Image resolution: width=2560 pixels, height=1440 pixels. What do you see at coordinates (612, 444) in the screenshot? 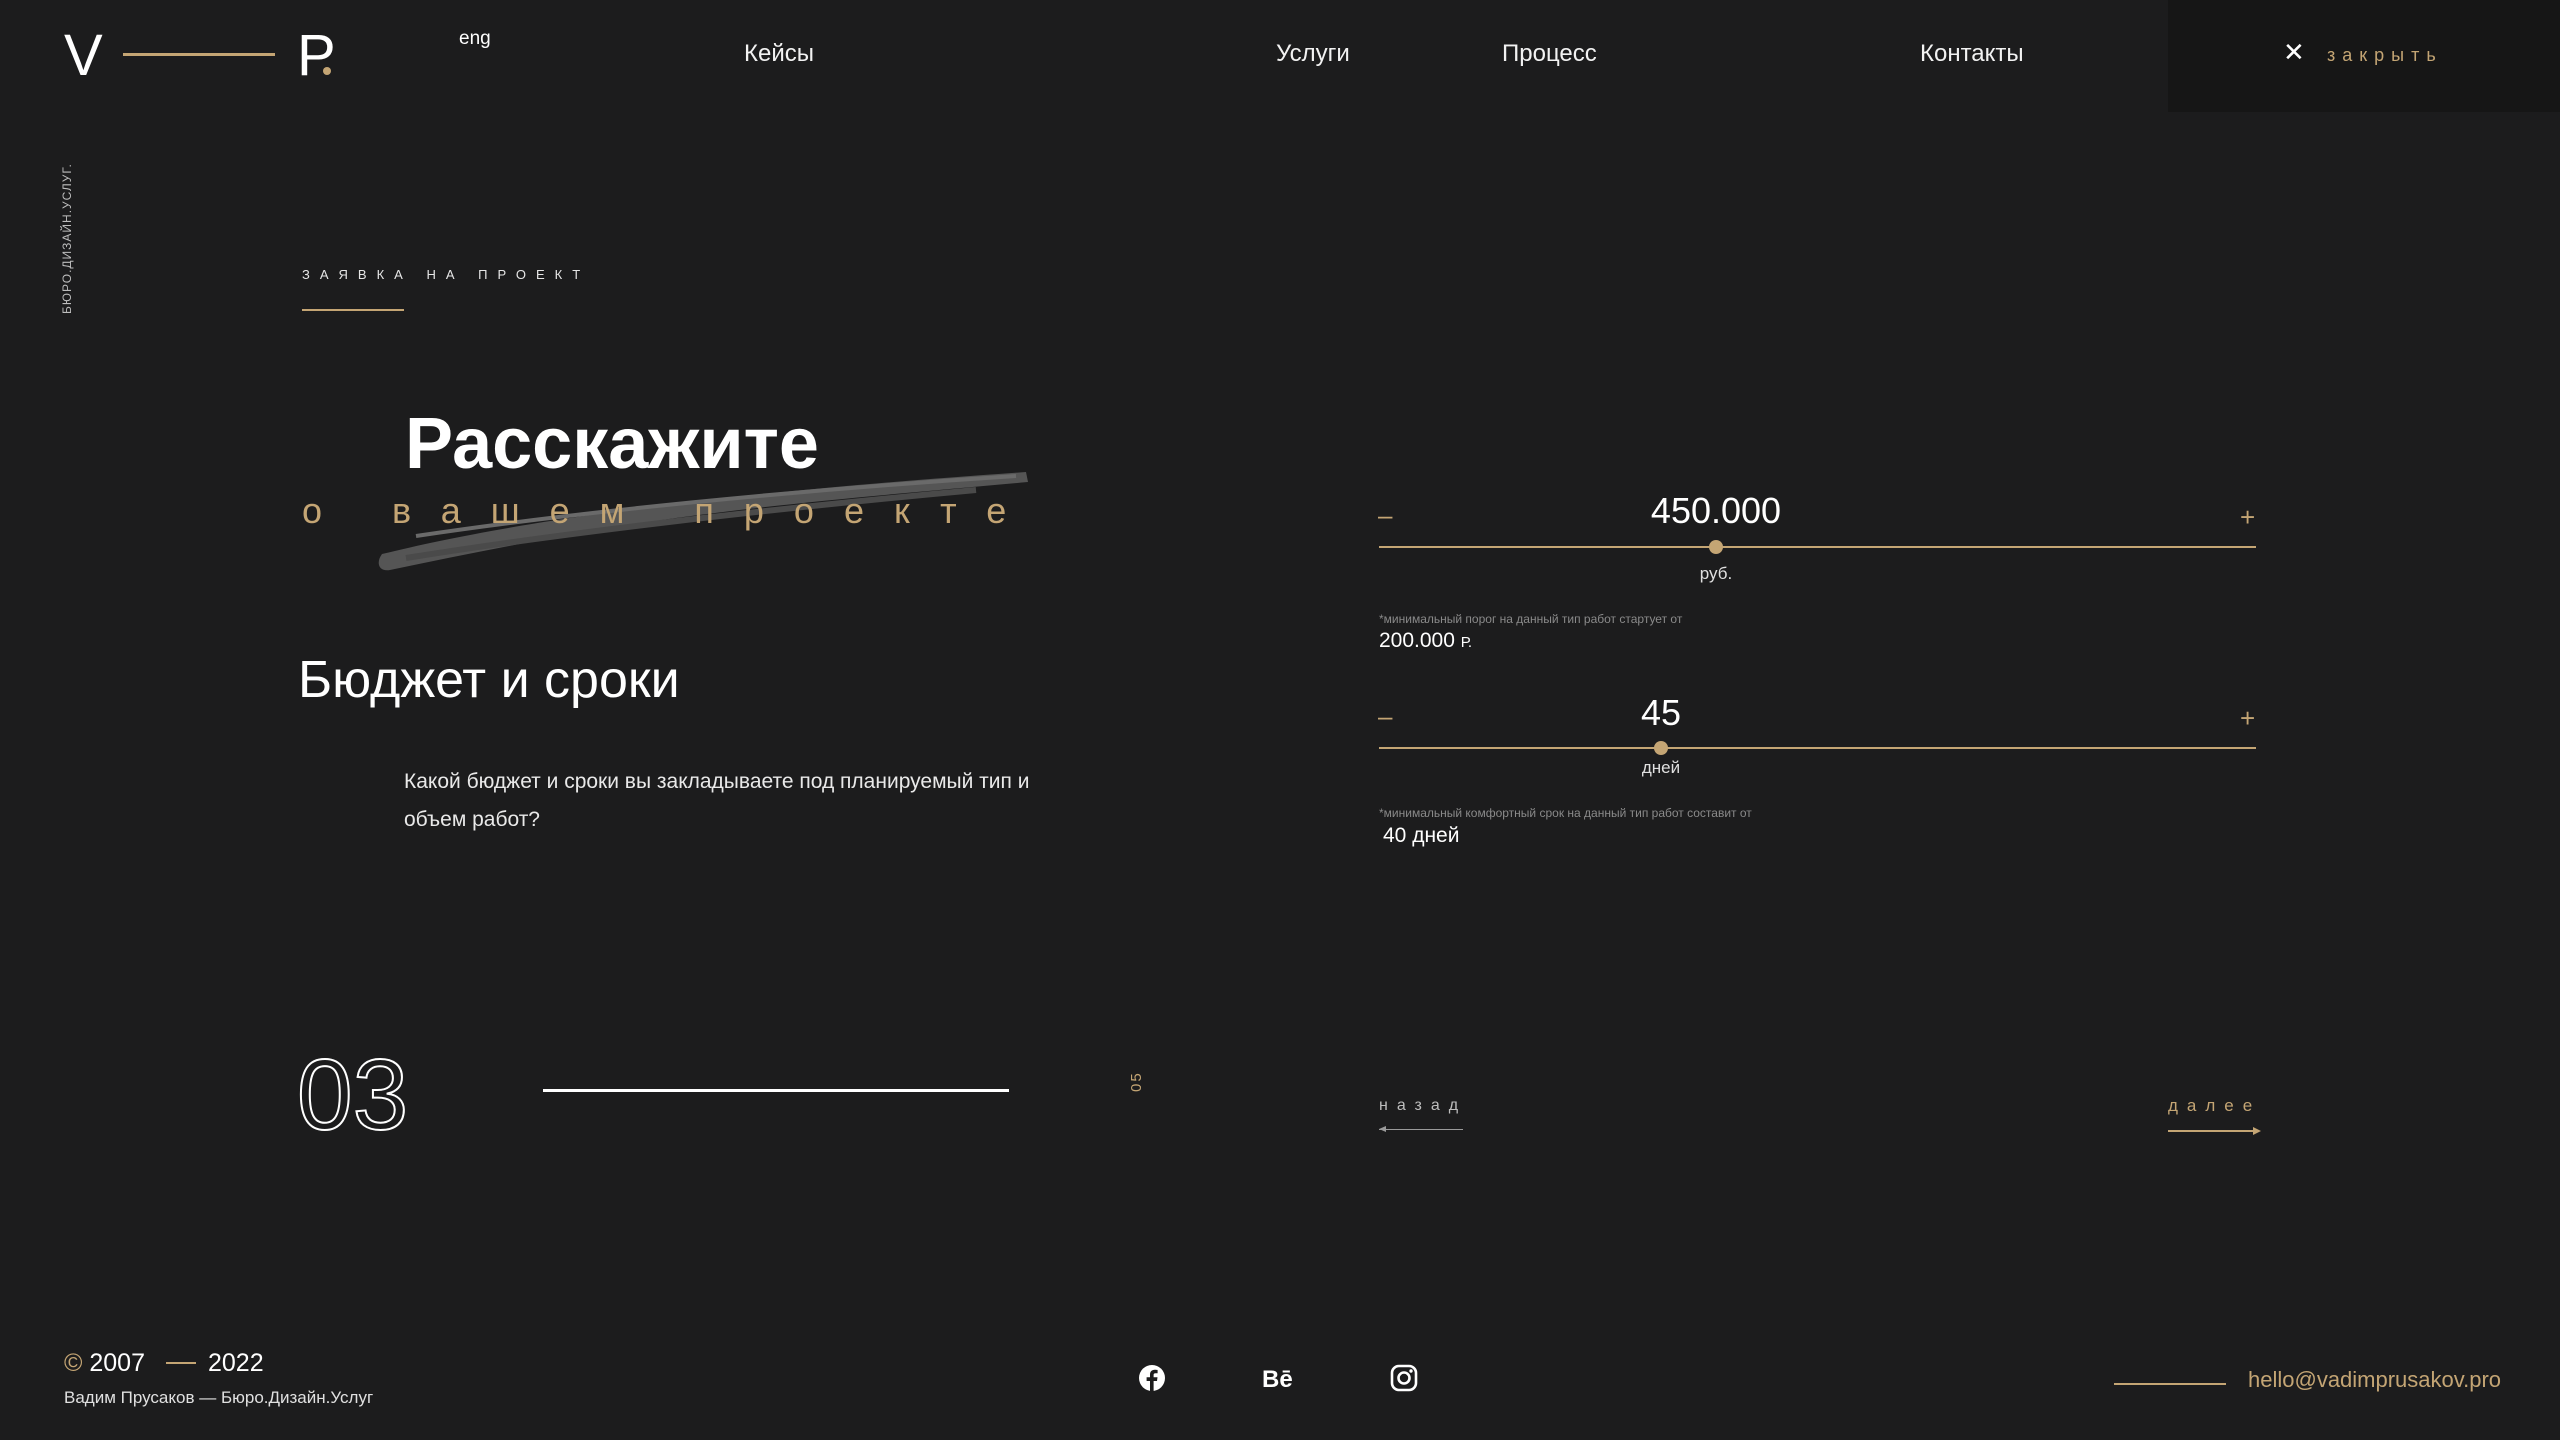
I see `page-title: Расскажите` at bounding box center [612, 444].